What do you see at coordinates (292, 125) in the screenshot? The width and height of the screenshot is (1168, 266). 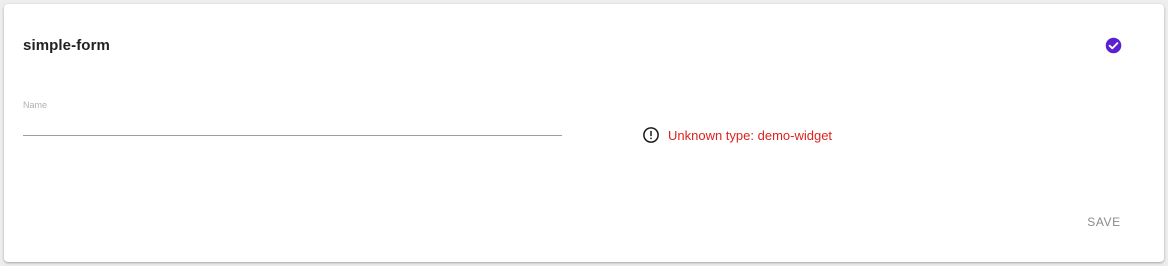 I see `name-input` at bounding box center [292, 125].